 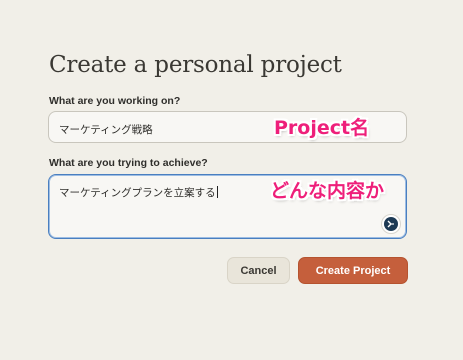 What do you see at coordinates (195, 65) in the screenshot?
I see `dialog-title: Create a personal project` at bounding box center [195, 65].